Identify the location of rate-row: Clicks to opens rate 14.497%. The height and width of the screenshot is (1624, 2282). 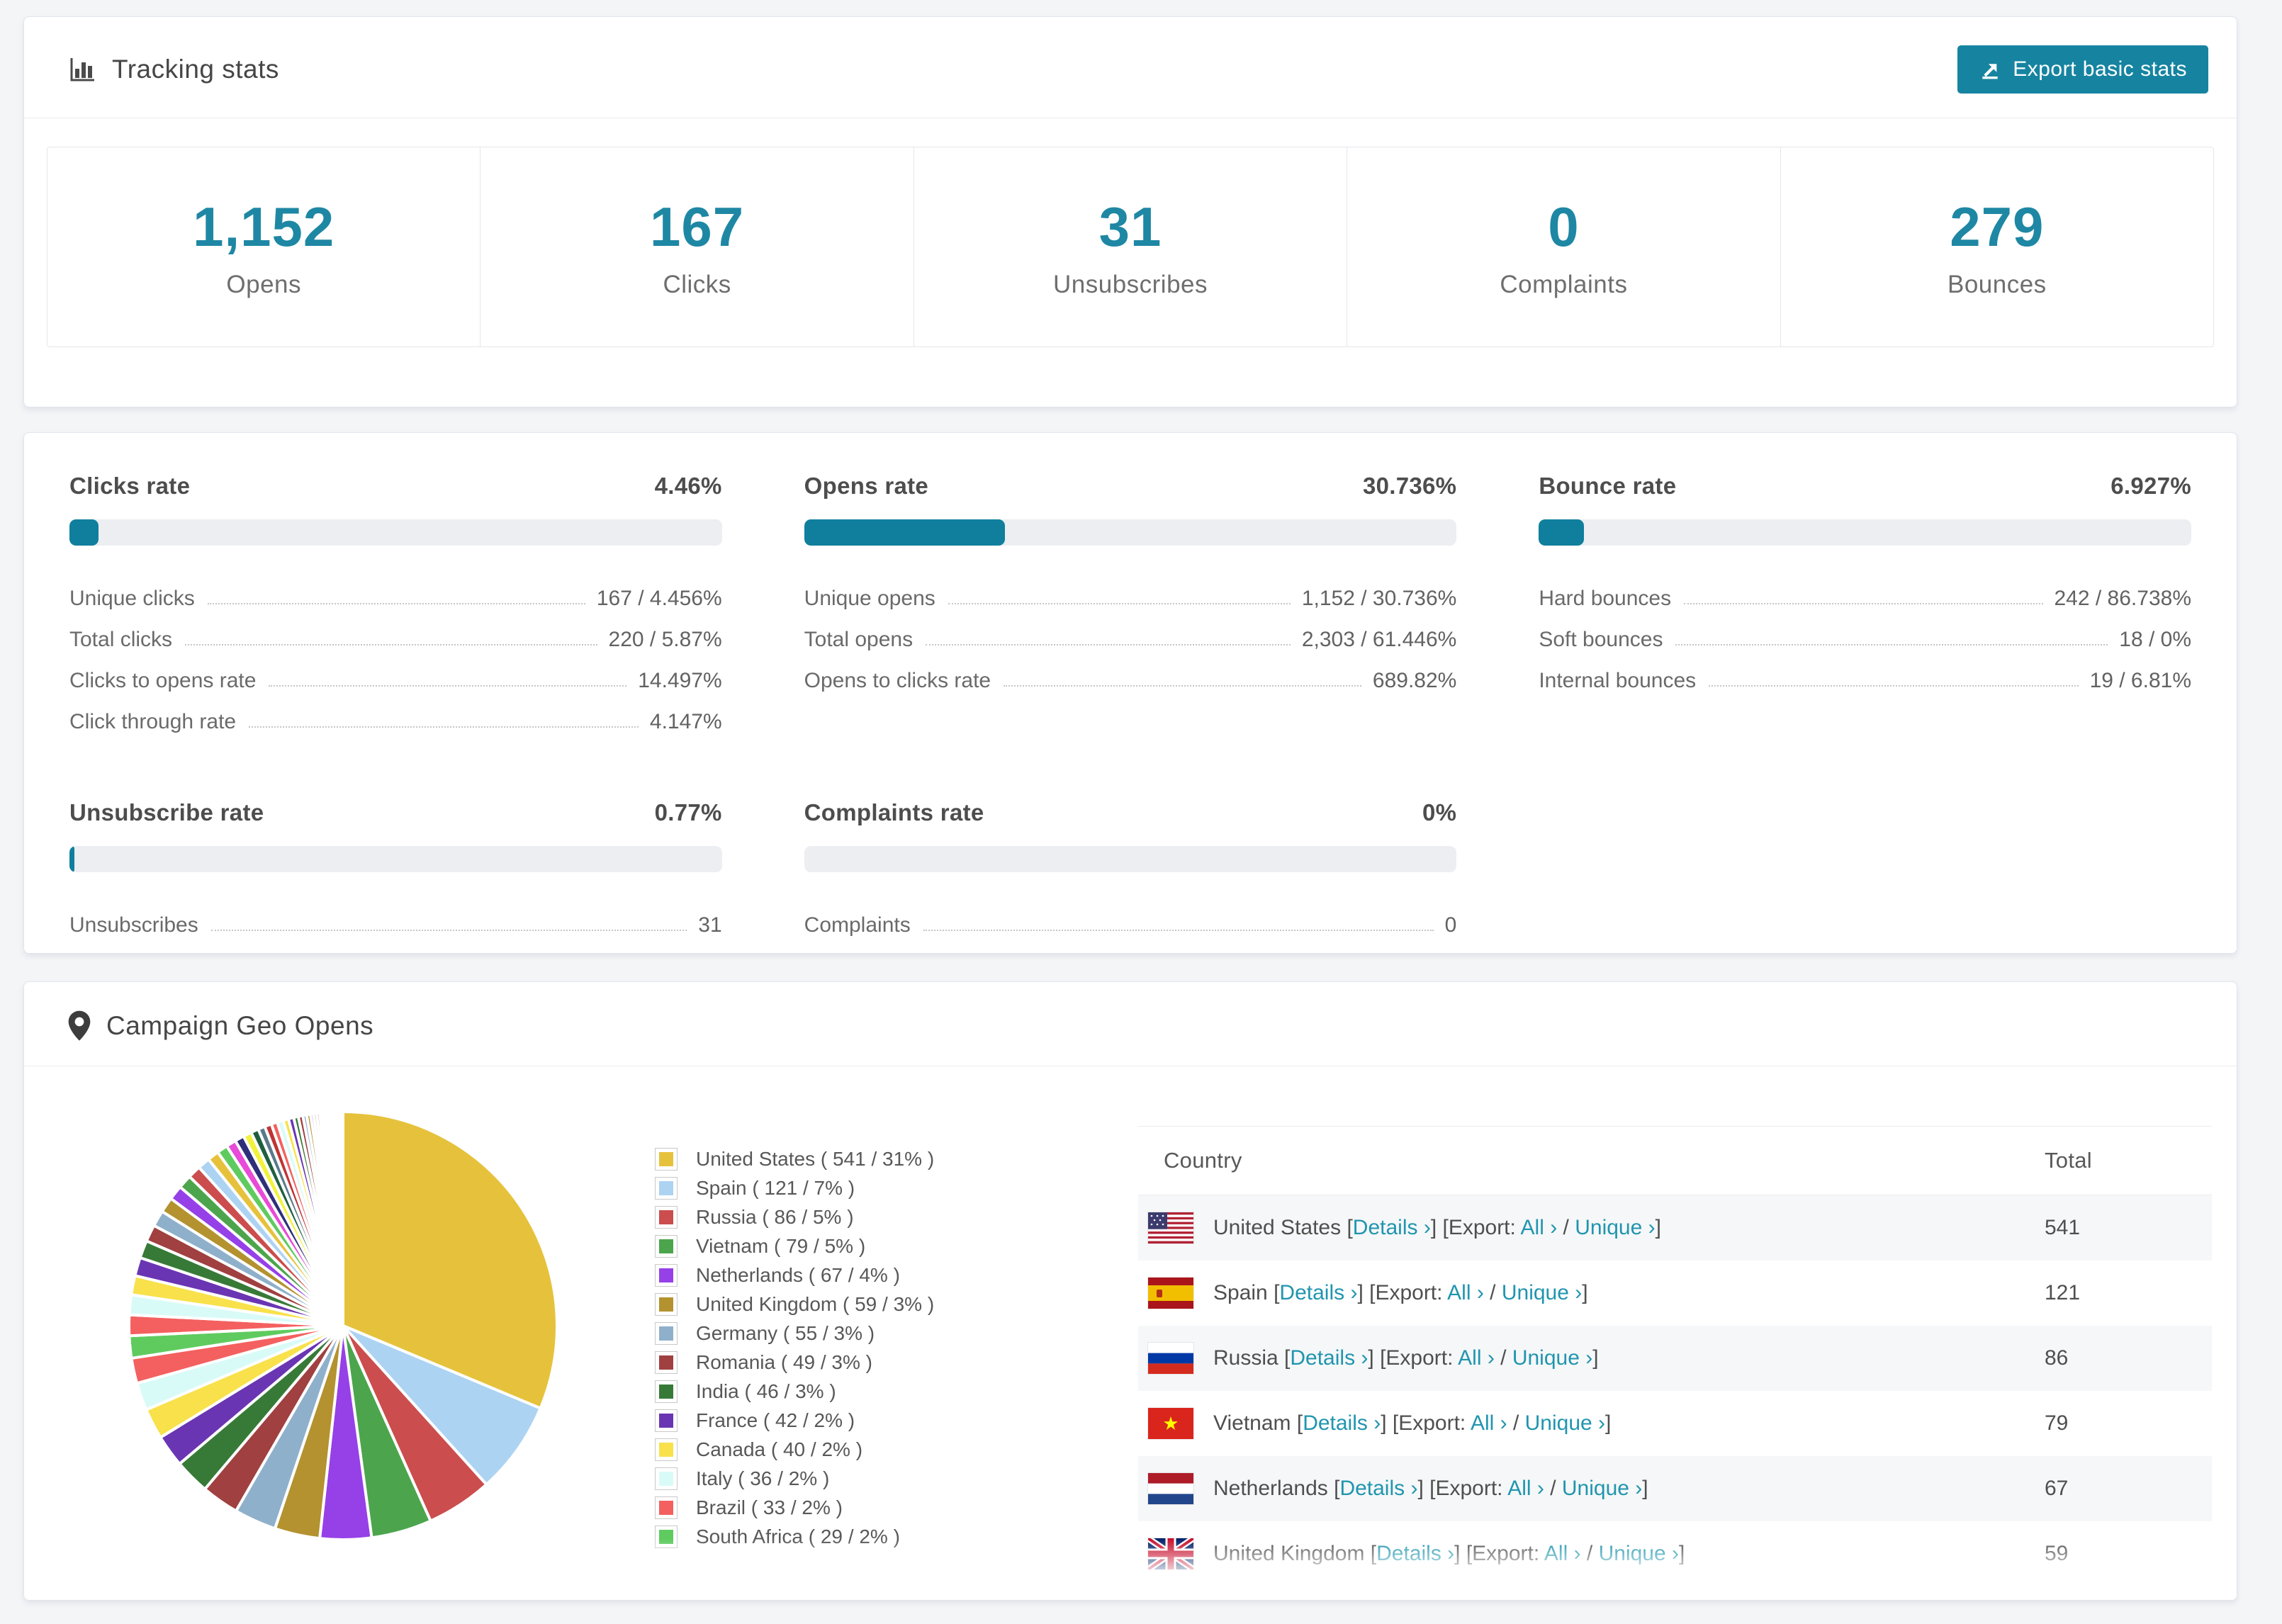
(395, 673).